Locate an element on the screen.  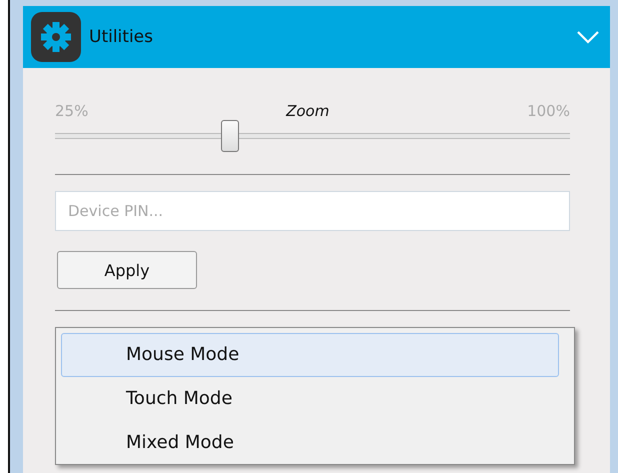
menu-item: Touch Mode is located at coordinates (310, 399).